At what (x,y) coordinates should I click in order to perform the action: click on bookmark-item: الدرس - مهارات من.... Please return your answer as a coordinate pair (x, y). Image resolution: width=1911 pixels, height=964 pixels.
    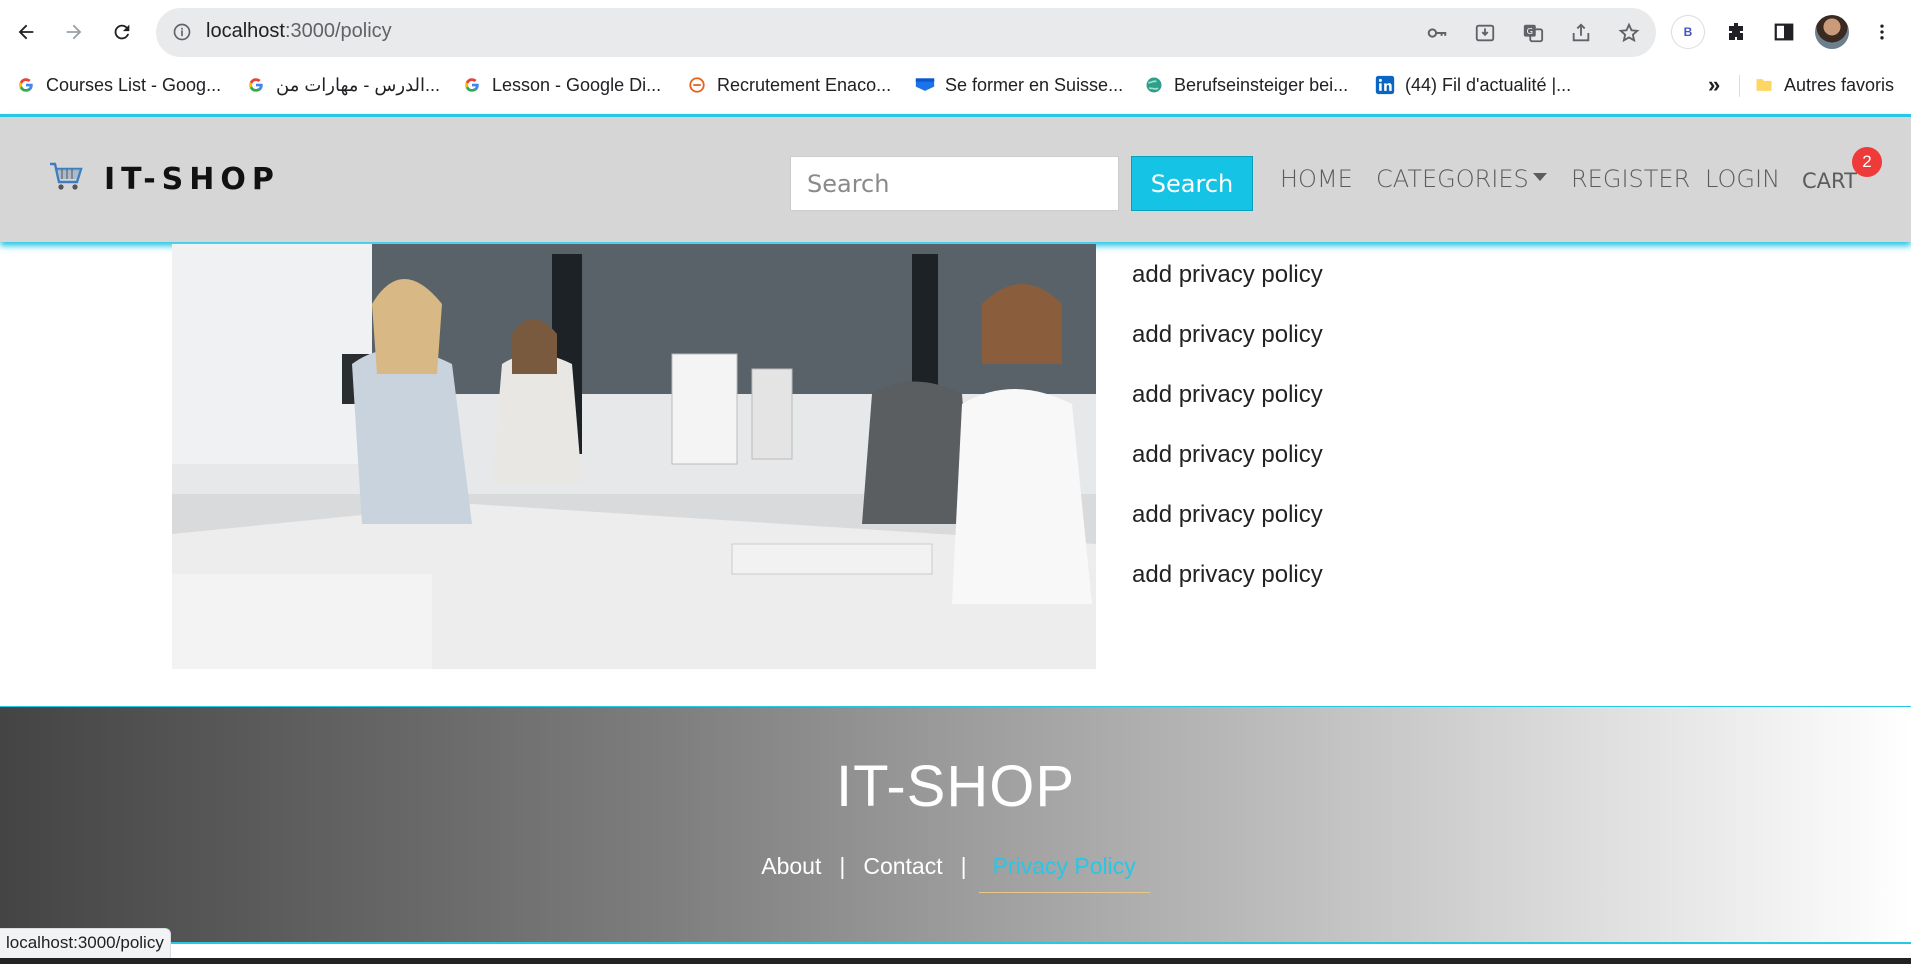
    Looking at the image, I should click on (343, 85).